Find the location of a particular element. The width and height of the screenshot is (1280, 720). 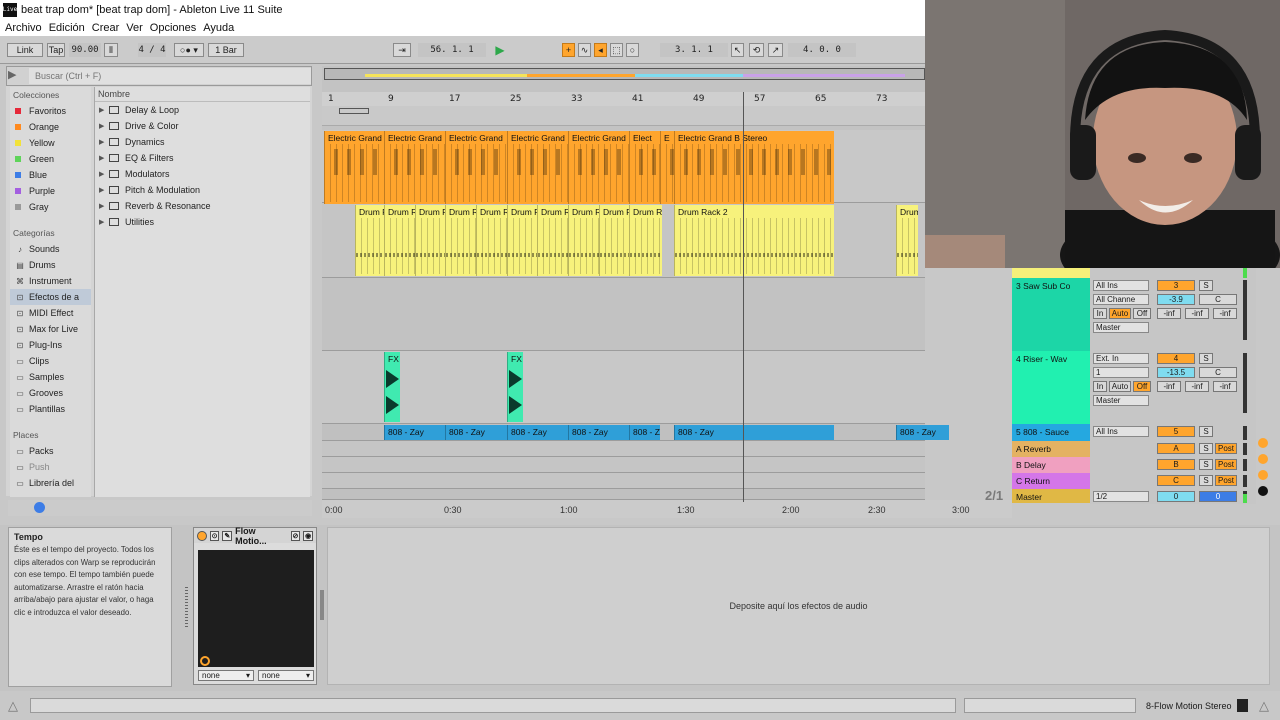

folder-row: ▶ EQ & Filters is located at coordinates (202, 158).